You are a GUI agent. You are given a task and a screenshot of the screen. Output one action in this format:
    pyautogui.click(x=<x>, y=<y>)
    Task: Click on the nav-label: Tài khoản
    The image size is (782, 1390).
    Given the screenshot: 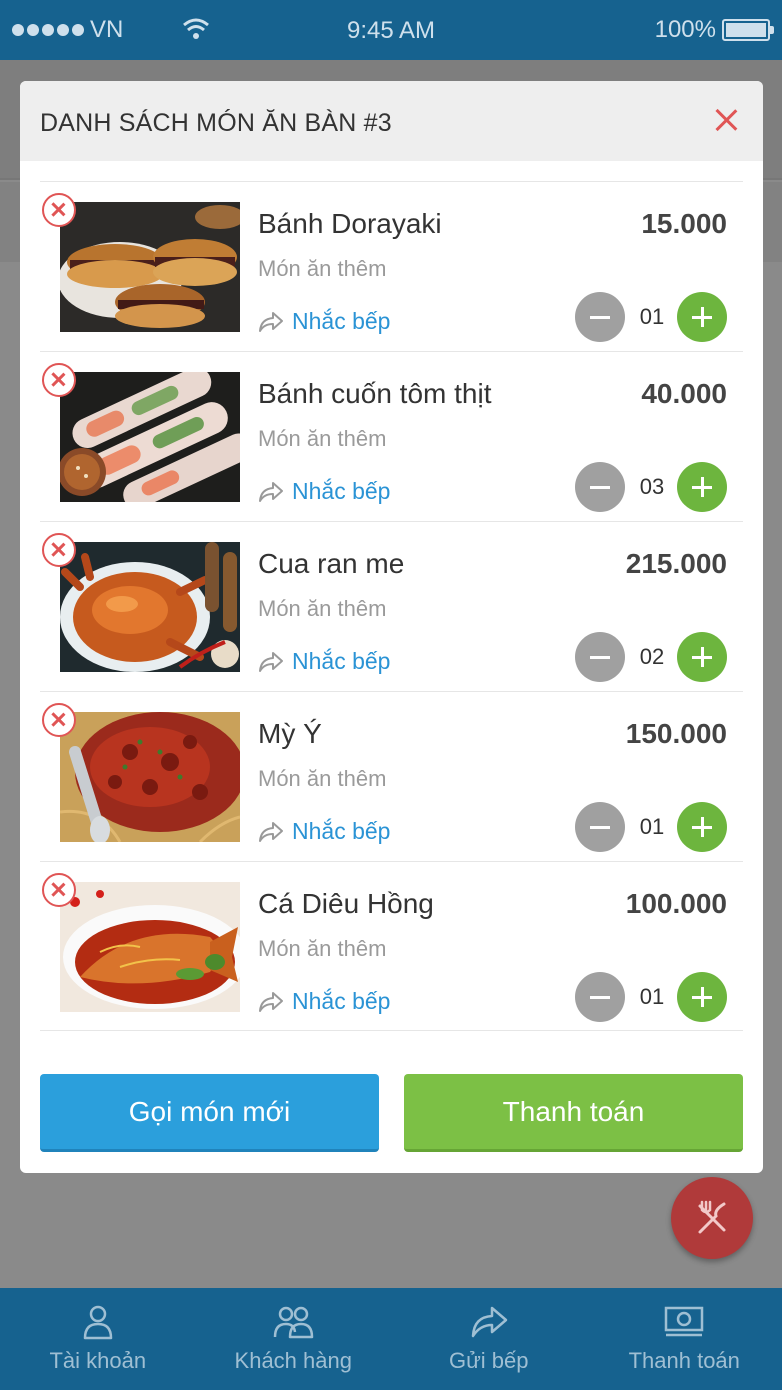 What is the action you would take?
    pyautogui.click(x=98, y=1360)
    